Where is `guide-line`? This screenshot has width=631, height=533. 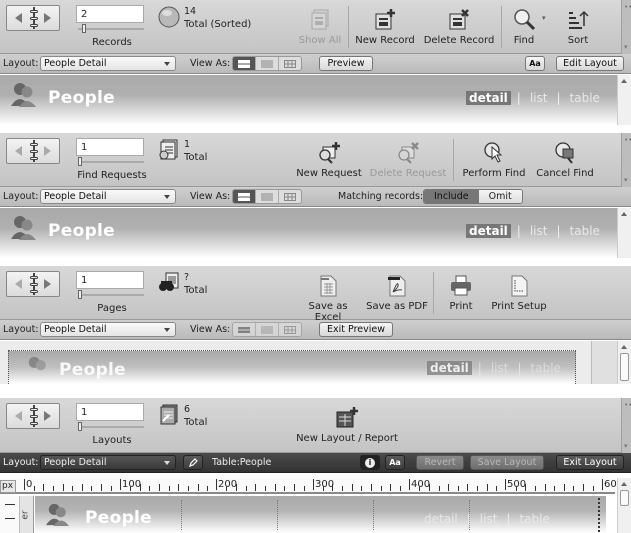
guide-line is located at coordinates (277, 515).